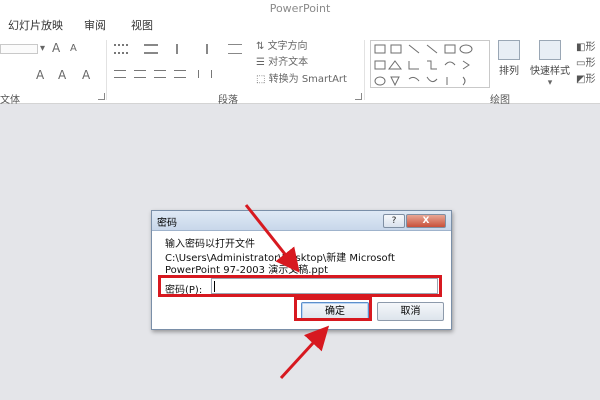 This screenshot has width=600, height=400. Describe the element at coordinates (180, 74) in the screenshot. I see `justify-icon` at that location.